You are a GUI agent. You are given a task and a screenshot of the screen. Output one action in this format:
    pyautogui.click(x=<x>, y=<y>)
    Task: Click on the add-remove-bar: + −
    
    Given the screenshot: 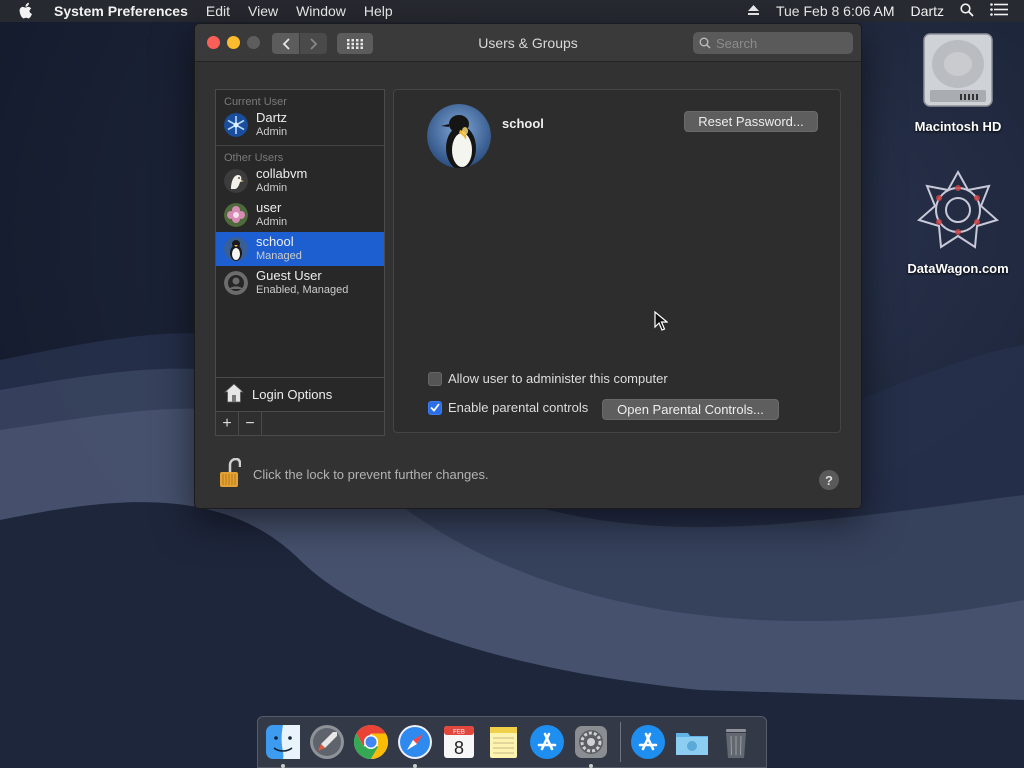 What is the action you would take?
    pyautogui.click(x=300, y=423)
    